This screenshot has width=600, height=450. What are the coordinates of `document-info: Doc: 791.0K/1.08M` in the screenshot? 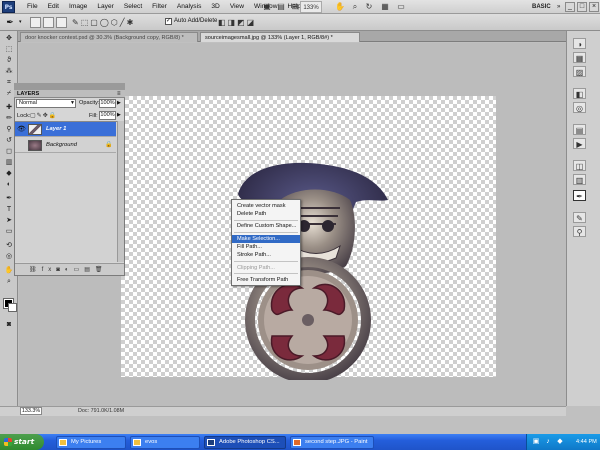 It's located at (101, 411).